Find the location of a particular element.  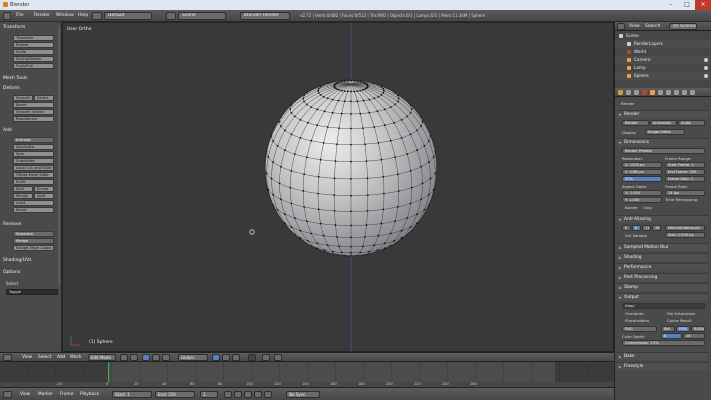

color-mode-rgb: RGB is located at coordinates (683, 329).